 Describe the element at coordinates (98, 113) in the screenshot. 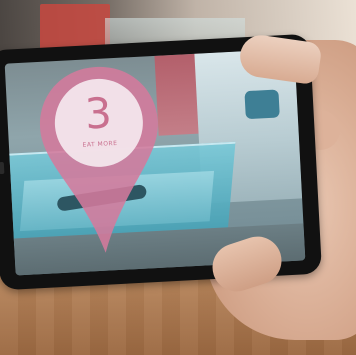

I see `marker-number: 3` at that location.